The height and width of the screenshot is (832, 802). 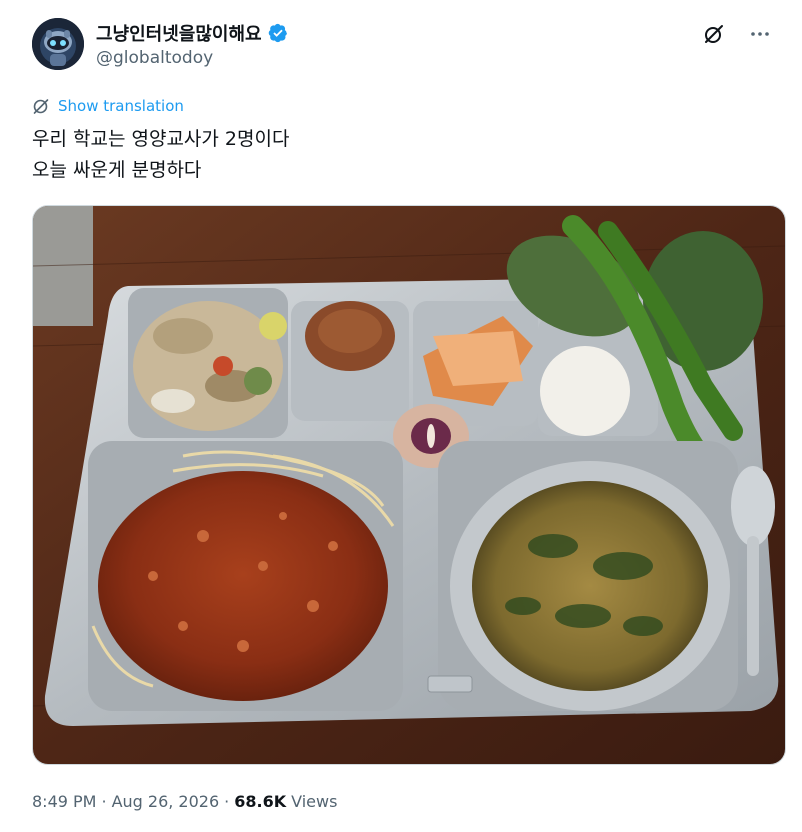 I want to click on verified-badge-icon, so click(x=277, y=33).